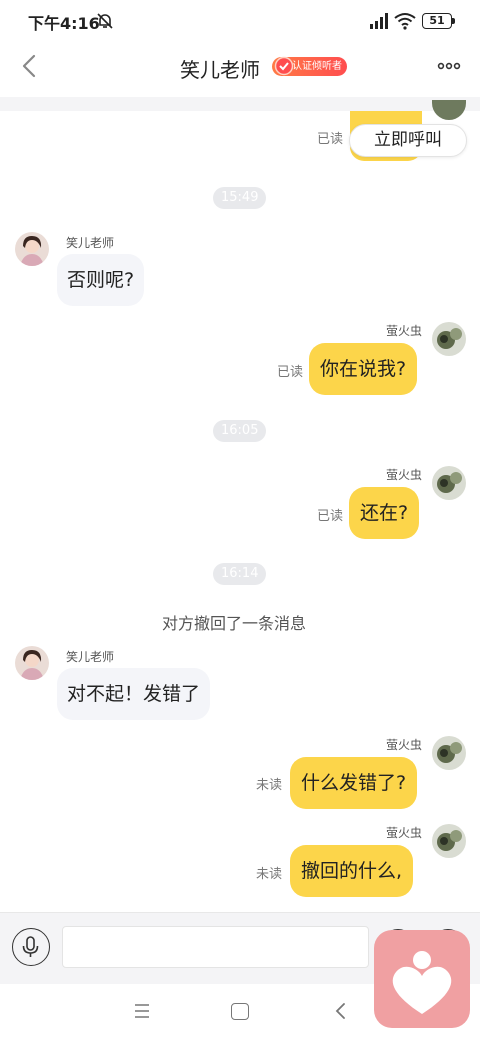 The width and height of the screenshot is (480, 1040). What do you see at coordinates (30, 66) in the screenshot?
I see `back-icon` at bounding box center [30, 66].